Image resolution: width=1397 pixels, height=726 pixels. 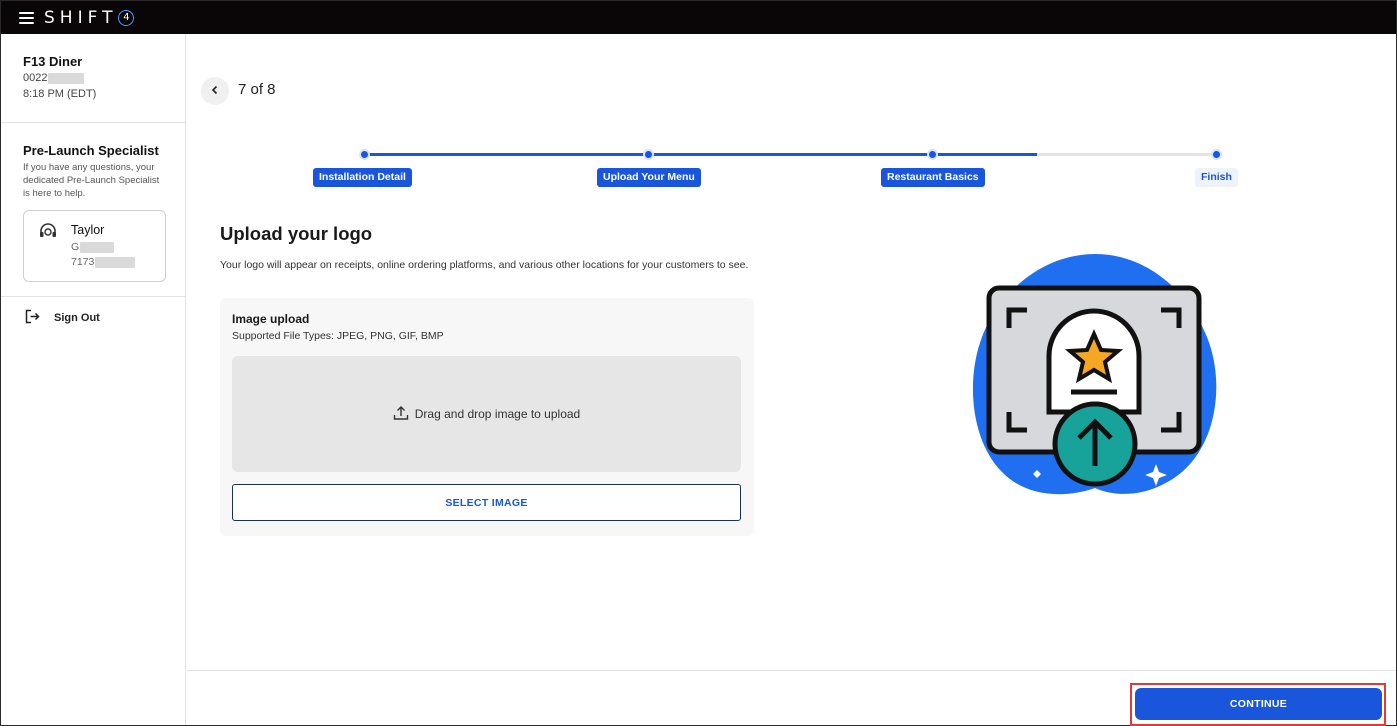 What do you see at coordinates (53, 61) in the screenshot?
I see `store-name: F13 Diner` at bounding box center [53, 61].